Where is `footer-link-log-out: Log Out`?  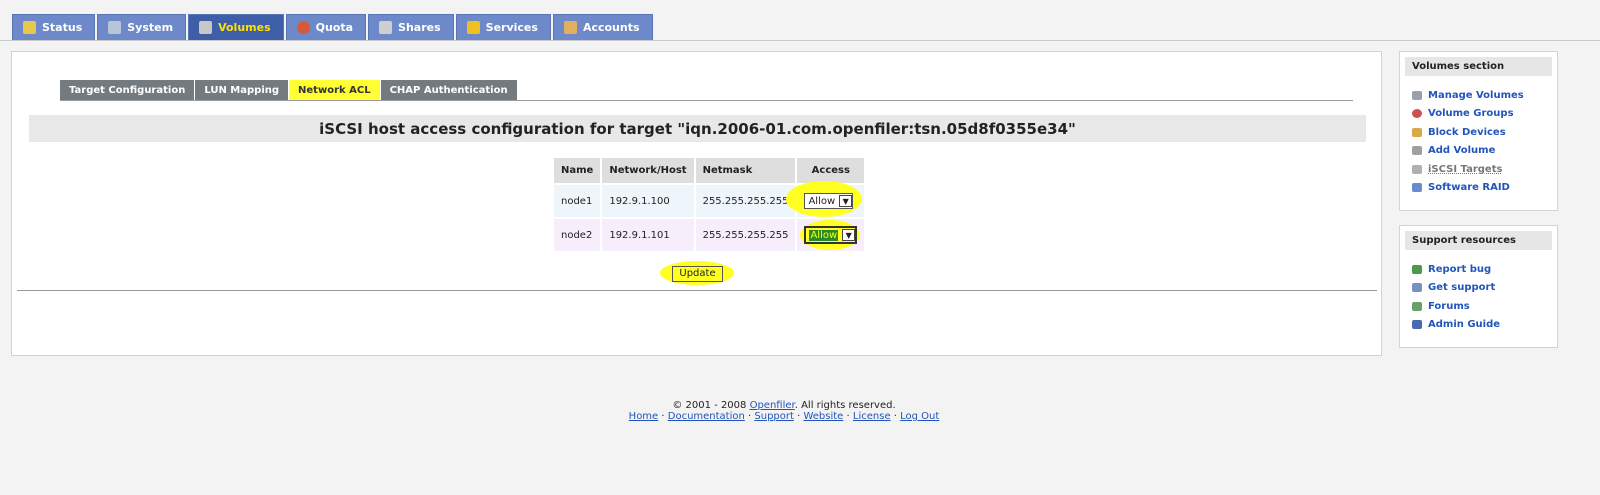
footer-link-log-out: Log Out is located at coordinates (919, 416).